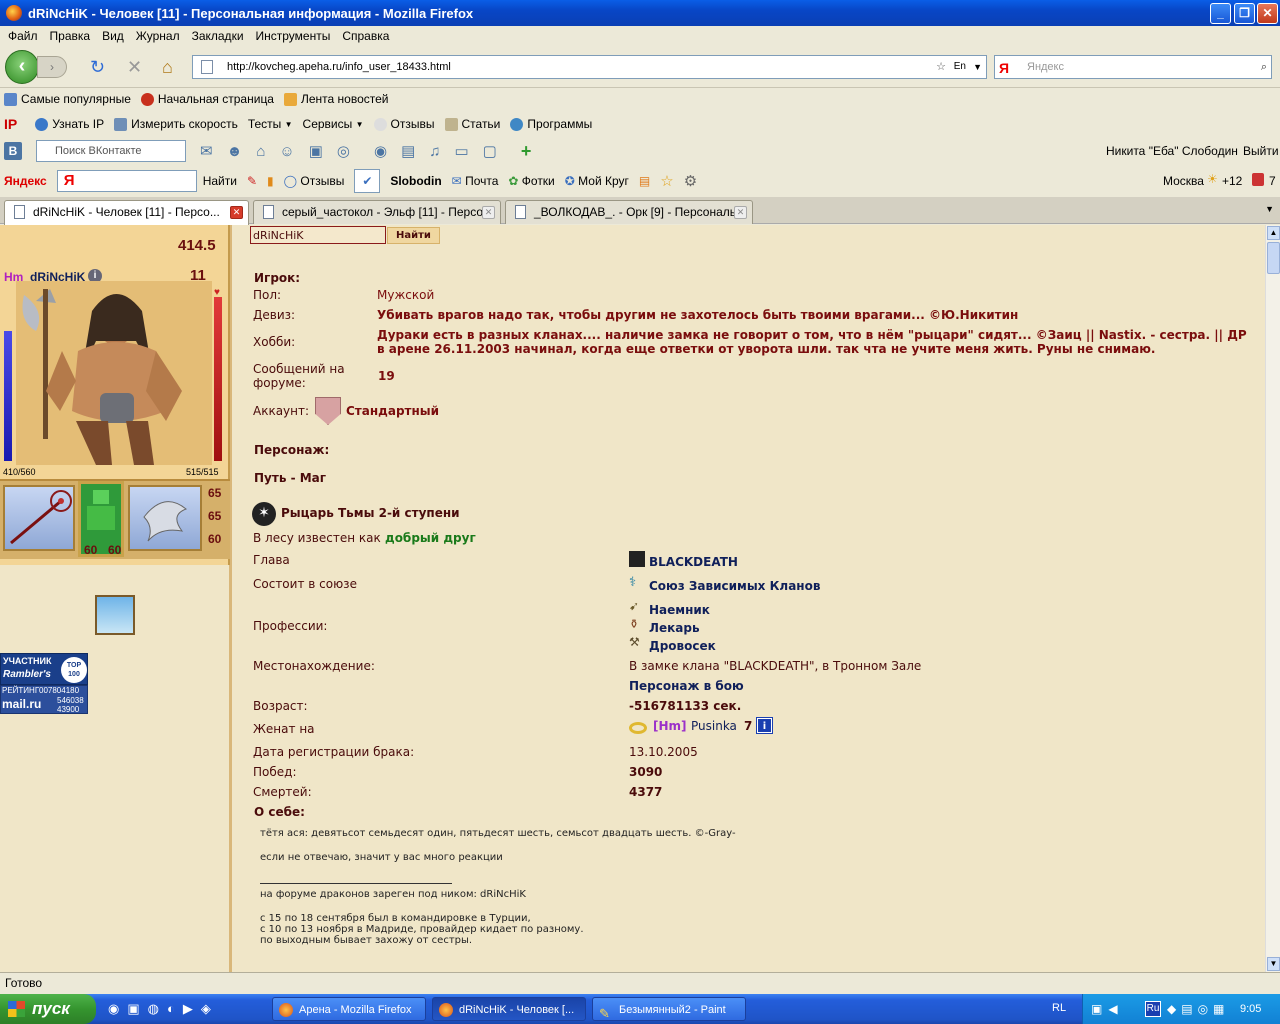  What do you see at coordinates (42, 124) in the screenshot?
I see `info-icon` at bounding box center [42, 124].